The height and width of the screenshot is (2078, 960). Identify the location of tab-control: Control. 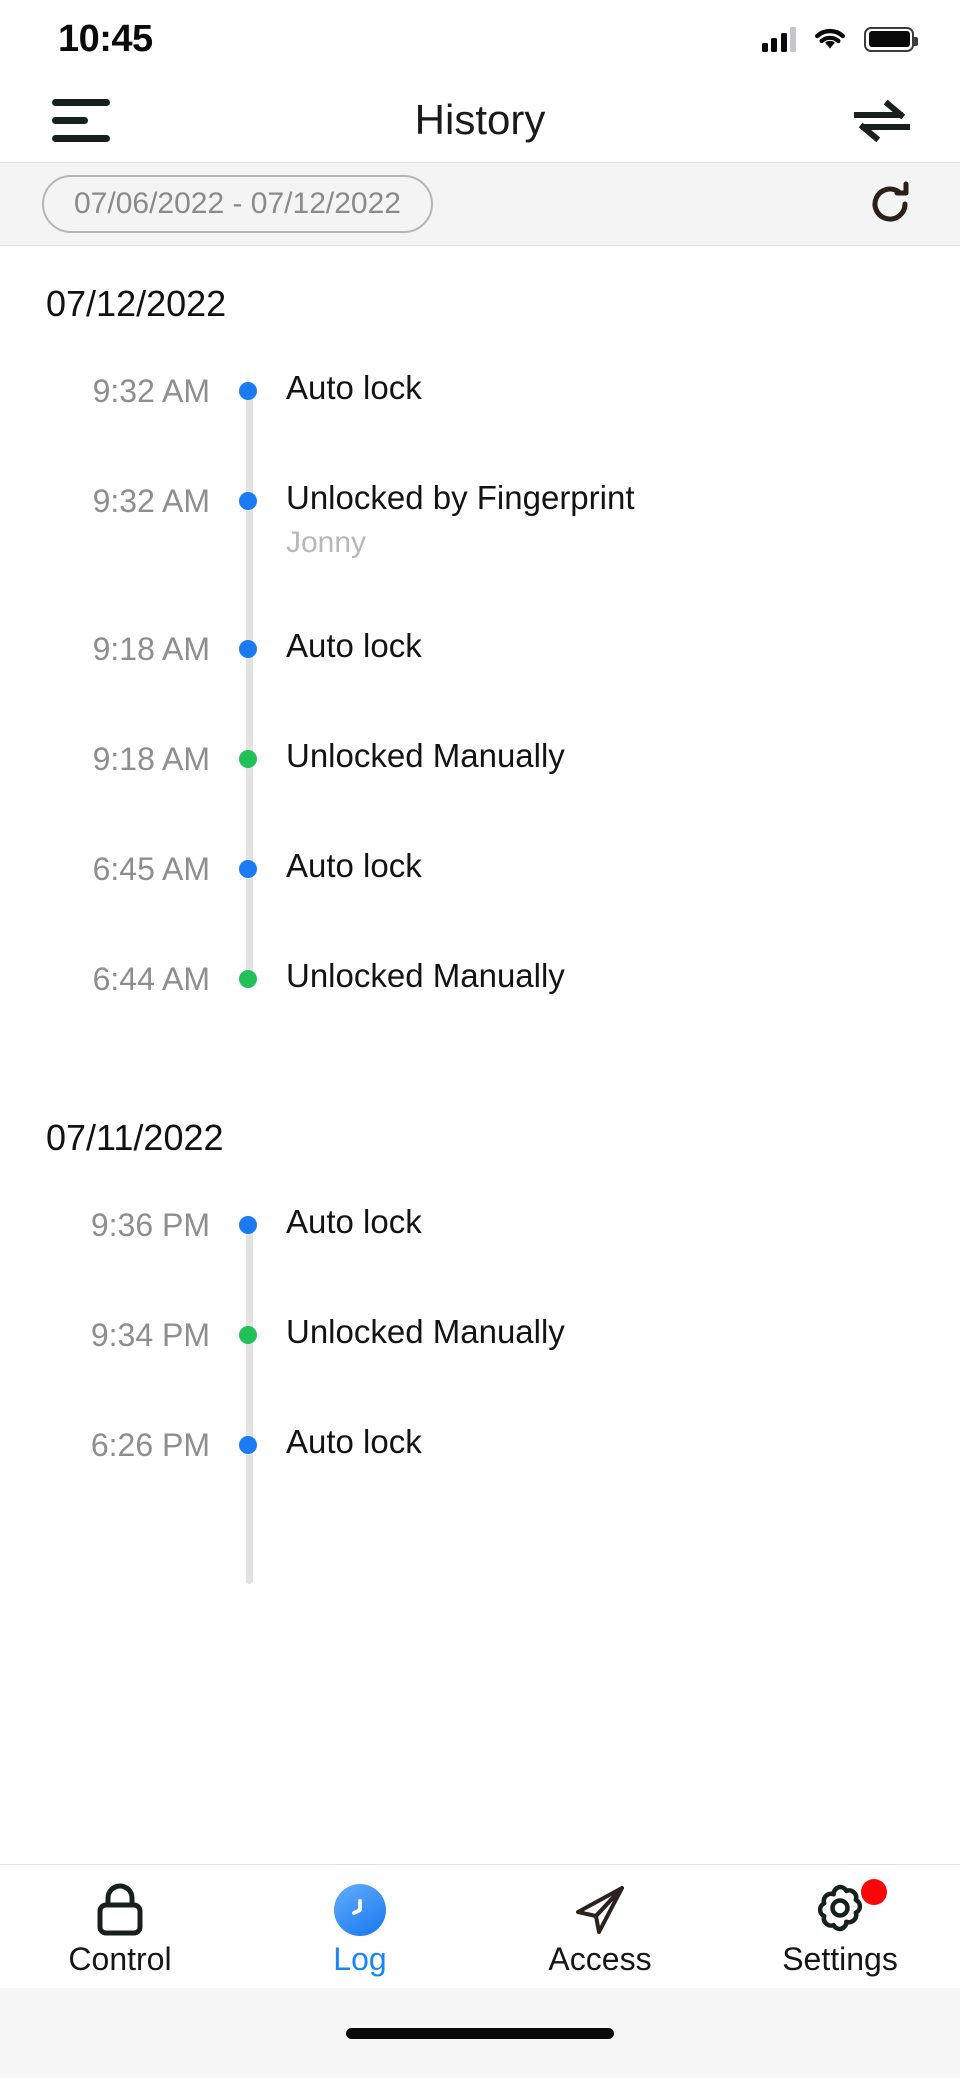
(120, 1928).